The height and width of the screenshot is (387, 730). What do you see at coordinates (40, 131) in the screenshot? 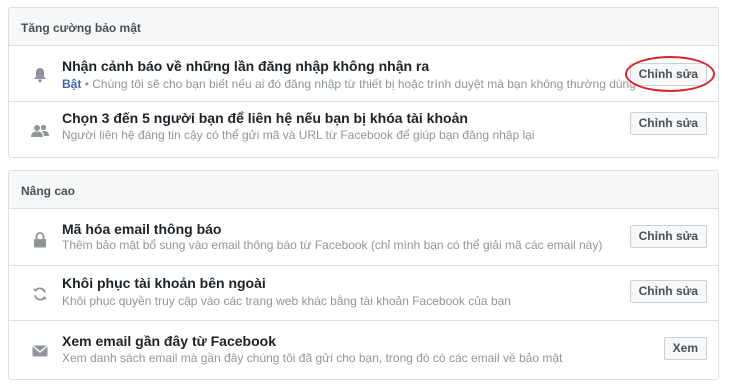
I see `friends-icon` at bounding box center [40, 131].